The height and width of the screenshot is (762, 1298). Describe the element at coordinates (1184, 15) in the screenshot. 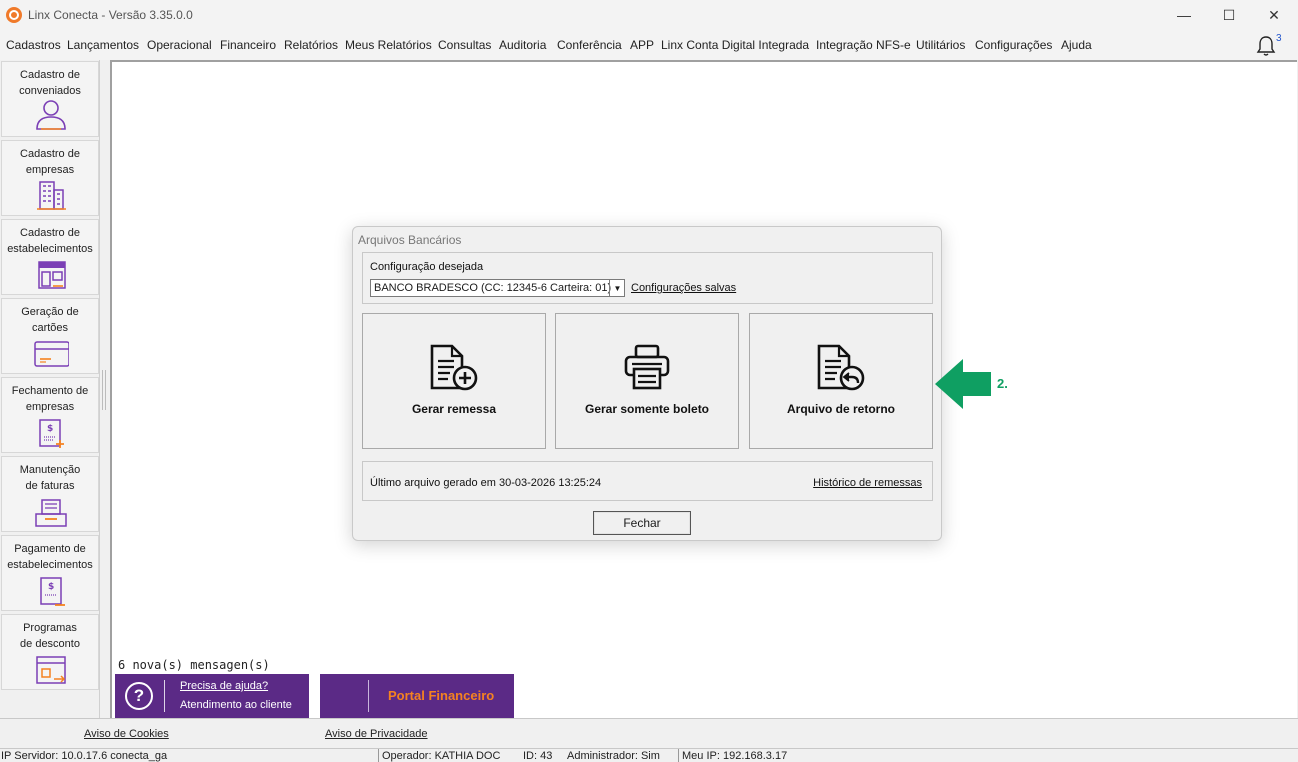

I see `minimize-button: —` at that location.